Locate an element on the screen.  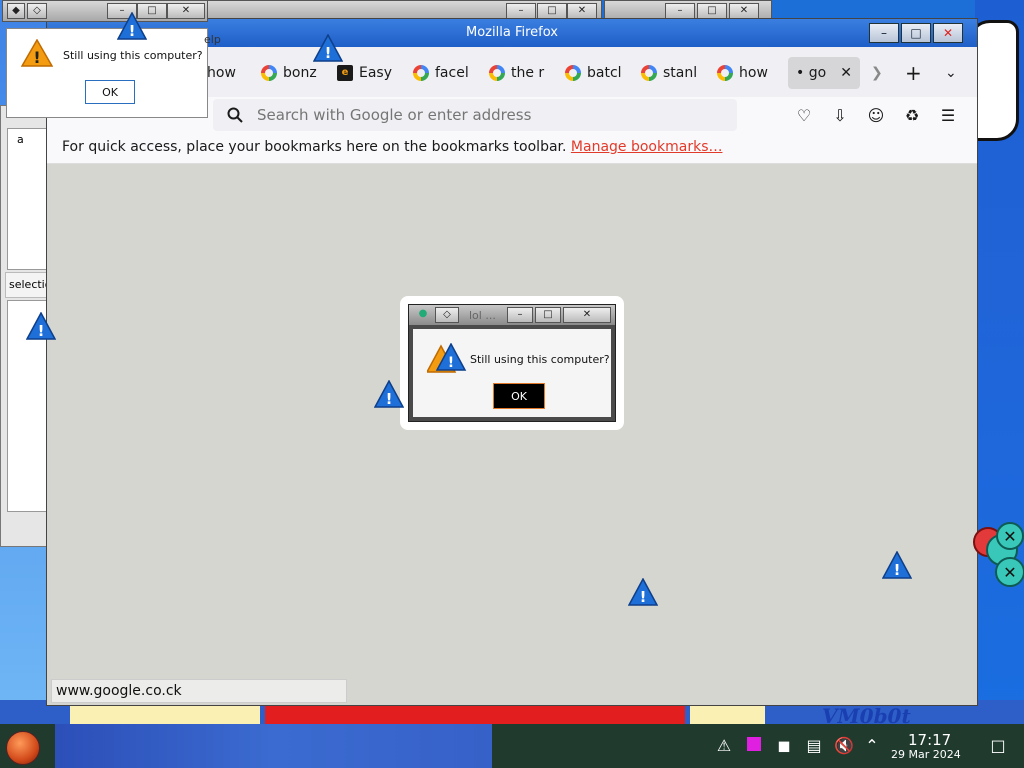
dialog-titlebar: ● ◇ lol ... – □ ✕ is located at coordinates (512, 315).